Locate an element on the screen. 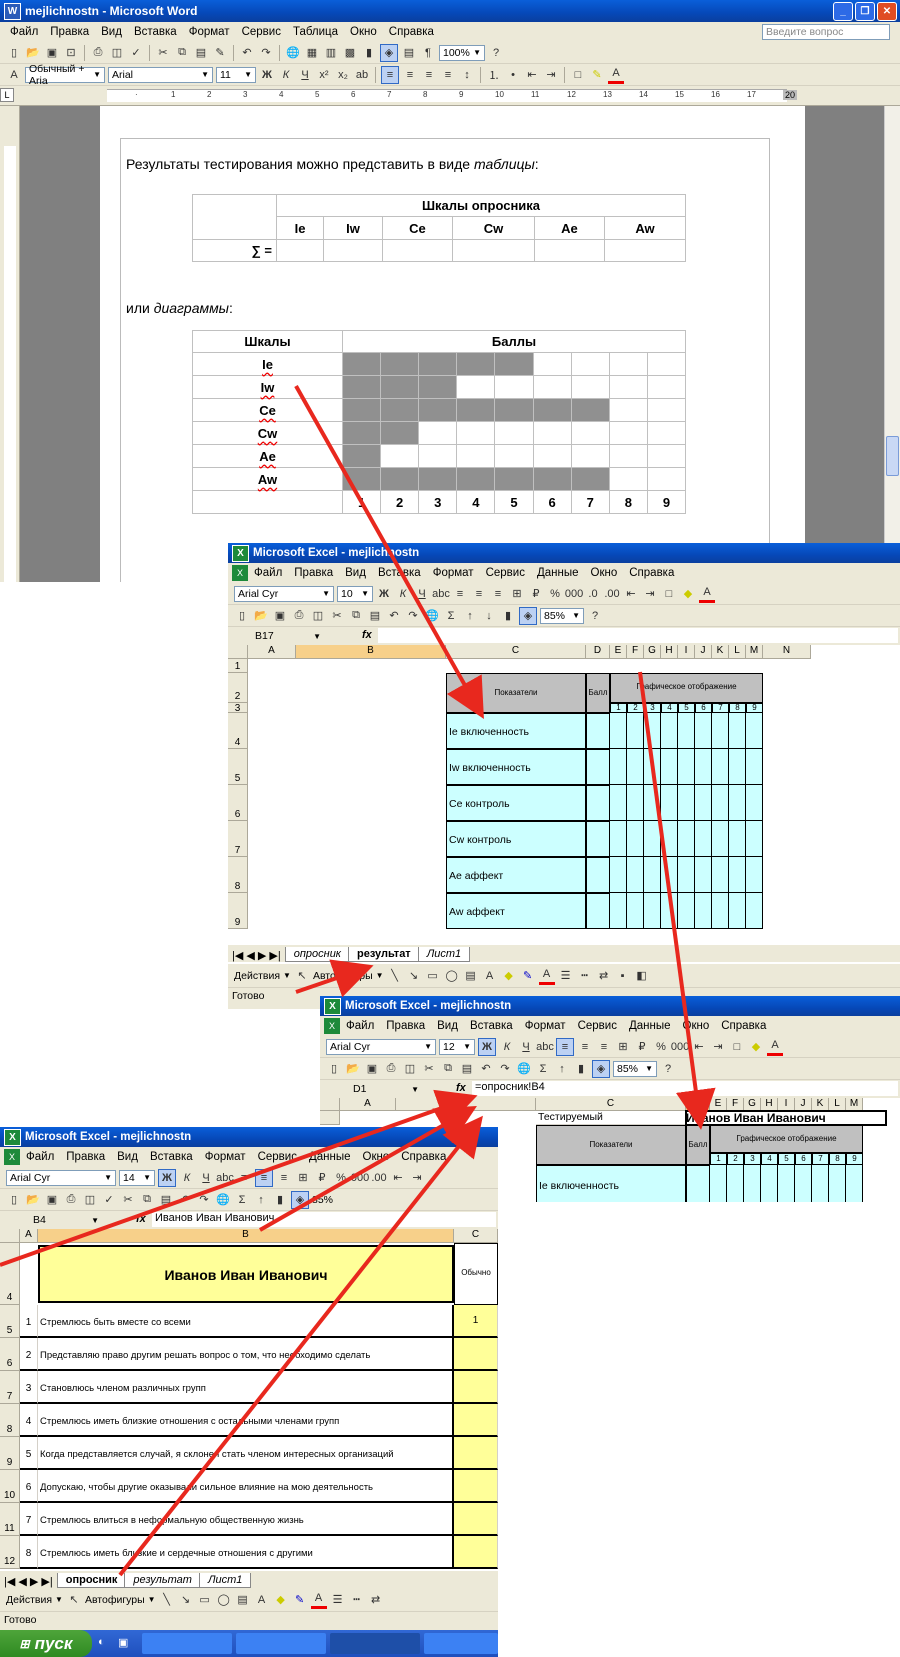 This screenshot has width=900, height=1657. arrow-graph-to-d1 is located at coordinates (677, 900).